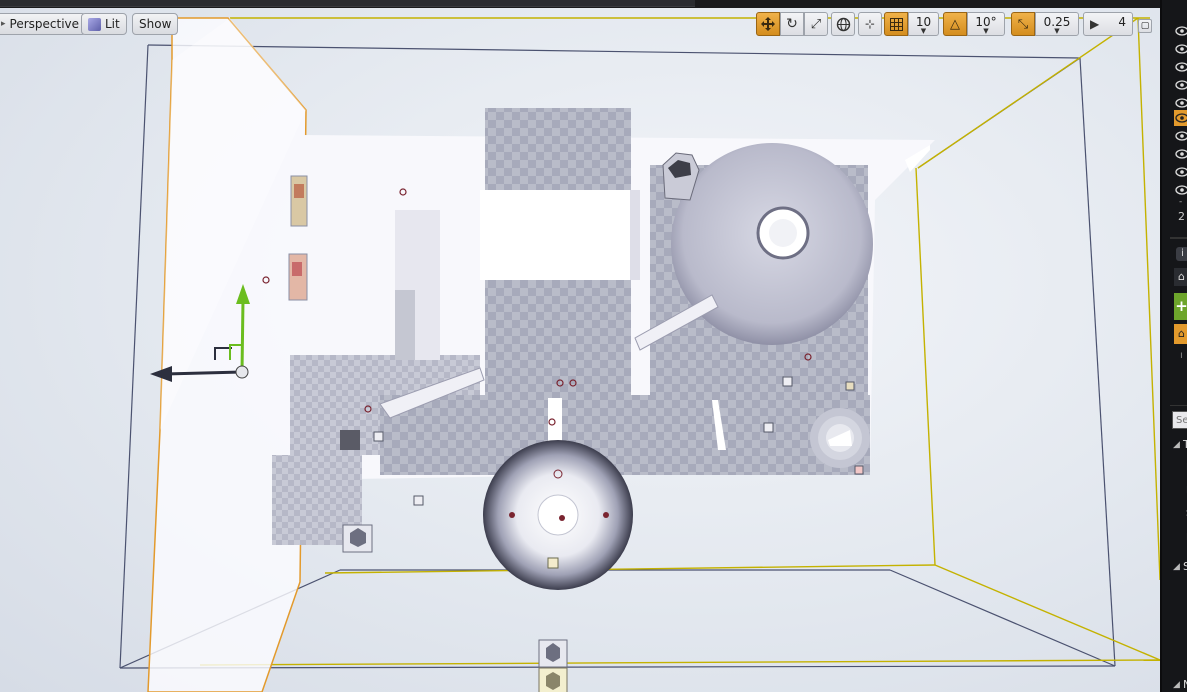  I want to click on surface-snap-icon: ⊹, so click(870, 24).